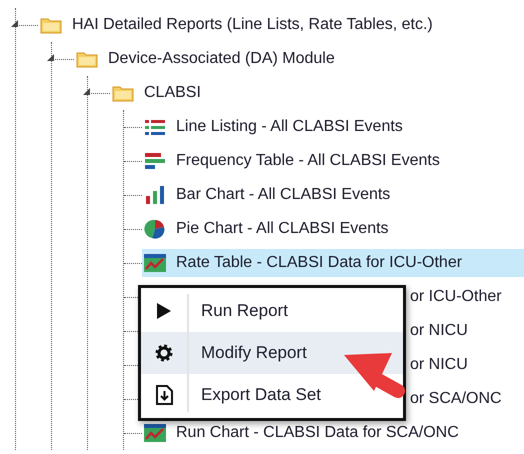 This screenshot has height=454, width=524. Describe the element at coordinates (164, 311) in the screenshot. I see `play-icon` at that location.